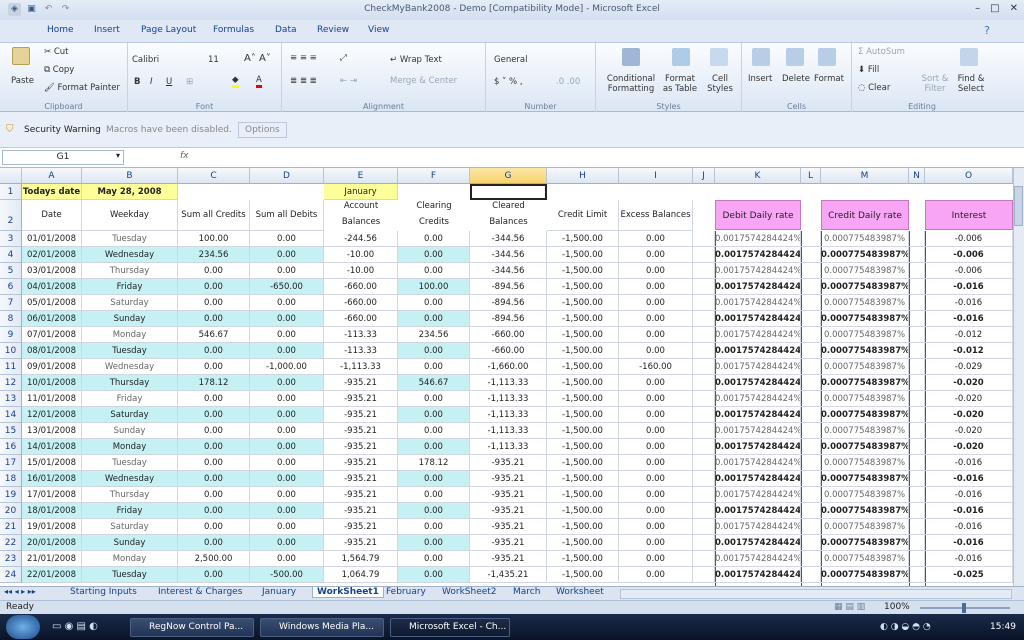 The width and height of the screenshot is (1024, 640). What do you see at coordinates (59, 70) in the screenshot?
I see `copy-button: ⧉ Copy` at bounding box center [59, 70].